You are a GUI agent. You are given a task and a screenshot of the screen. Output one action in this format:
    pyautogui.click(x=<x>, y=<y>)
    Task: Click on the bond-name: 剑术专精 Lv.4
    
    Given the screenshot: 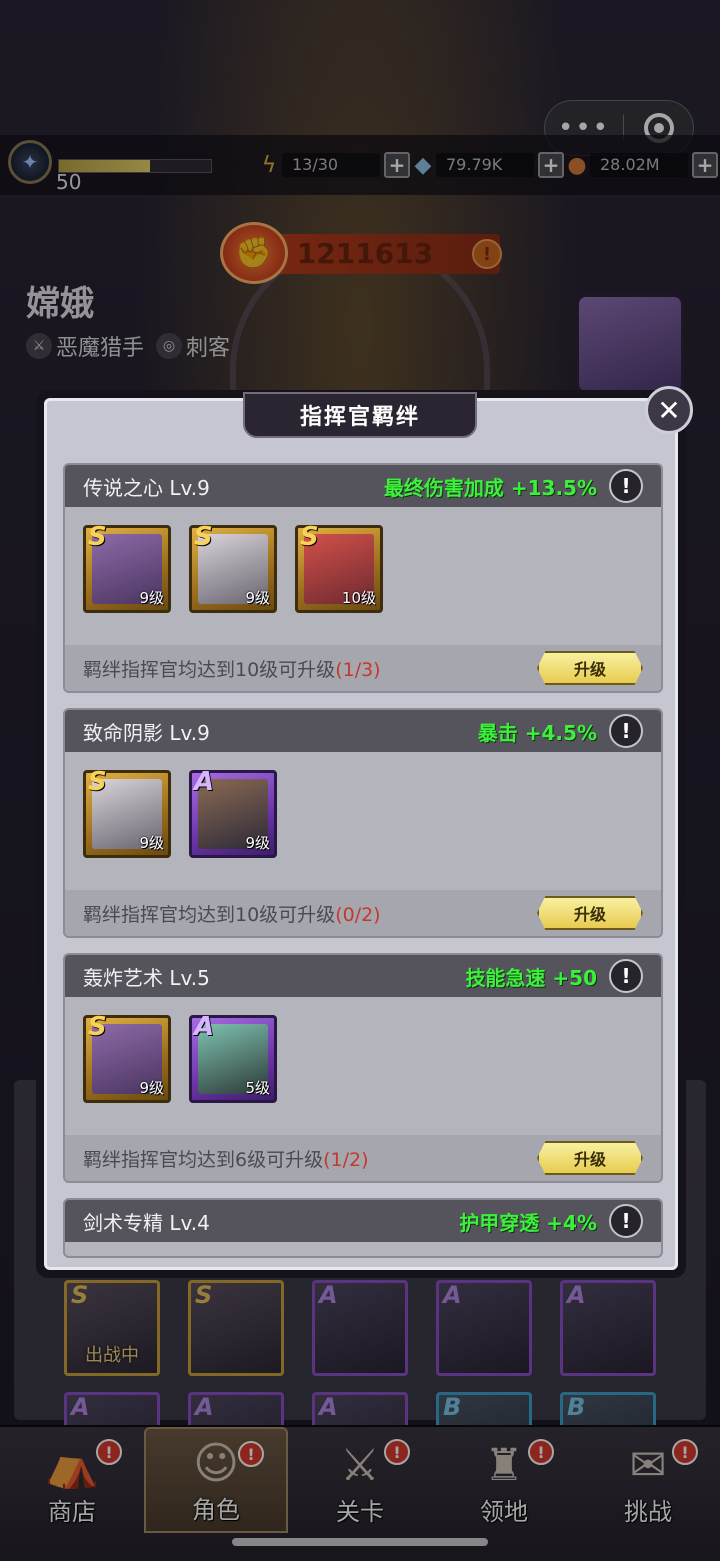 What is the action you would take?
    pyautogui.click(x=146, y=1222)
    